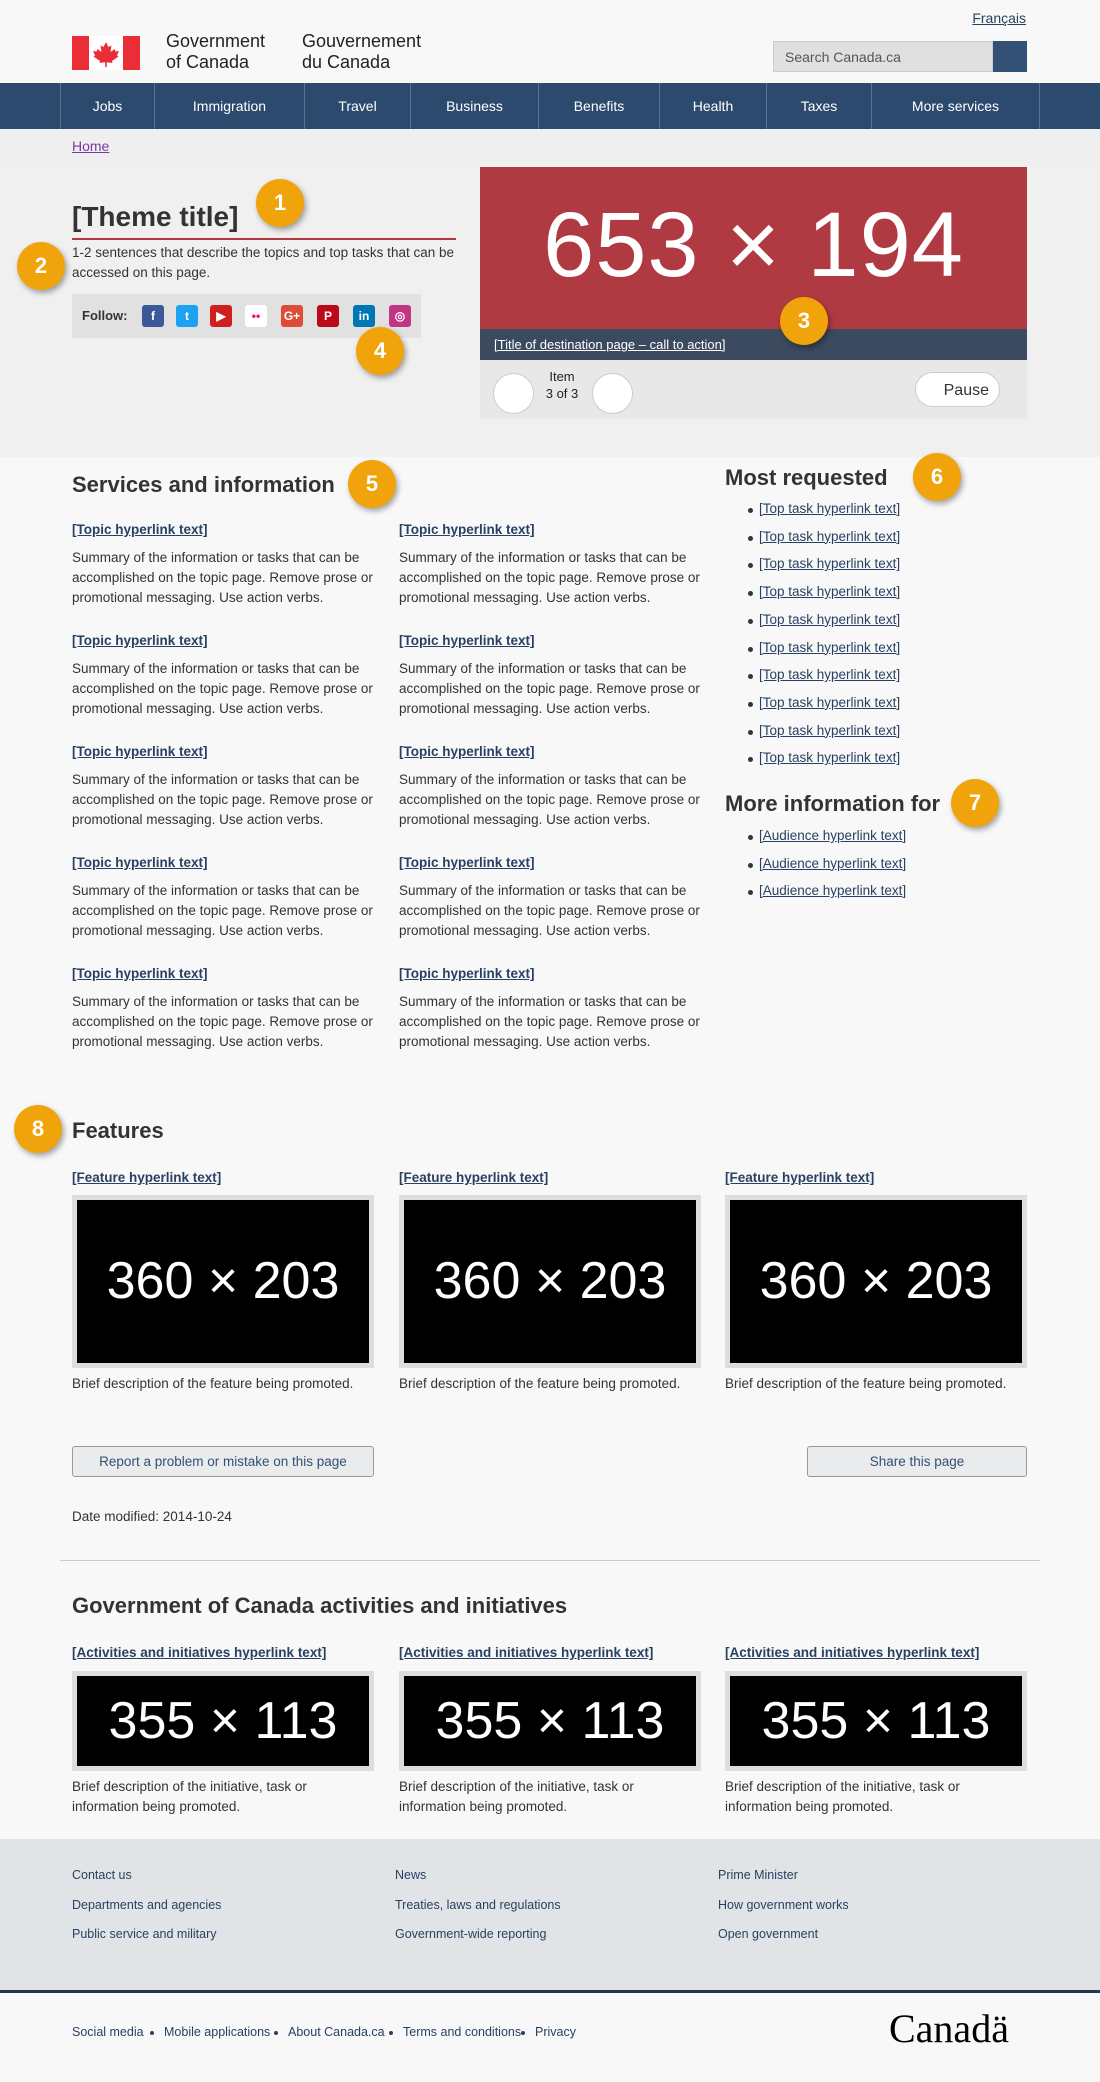 This screenshot has width=1100, height=2082. Describe the element at coordinates (555, 2032) in the screenshot. I see `footer-bottom-link: Privacy` at that location.